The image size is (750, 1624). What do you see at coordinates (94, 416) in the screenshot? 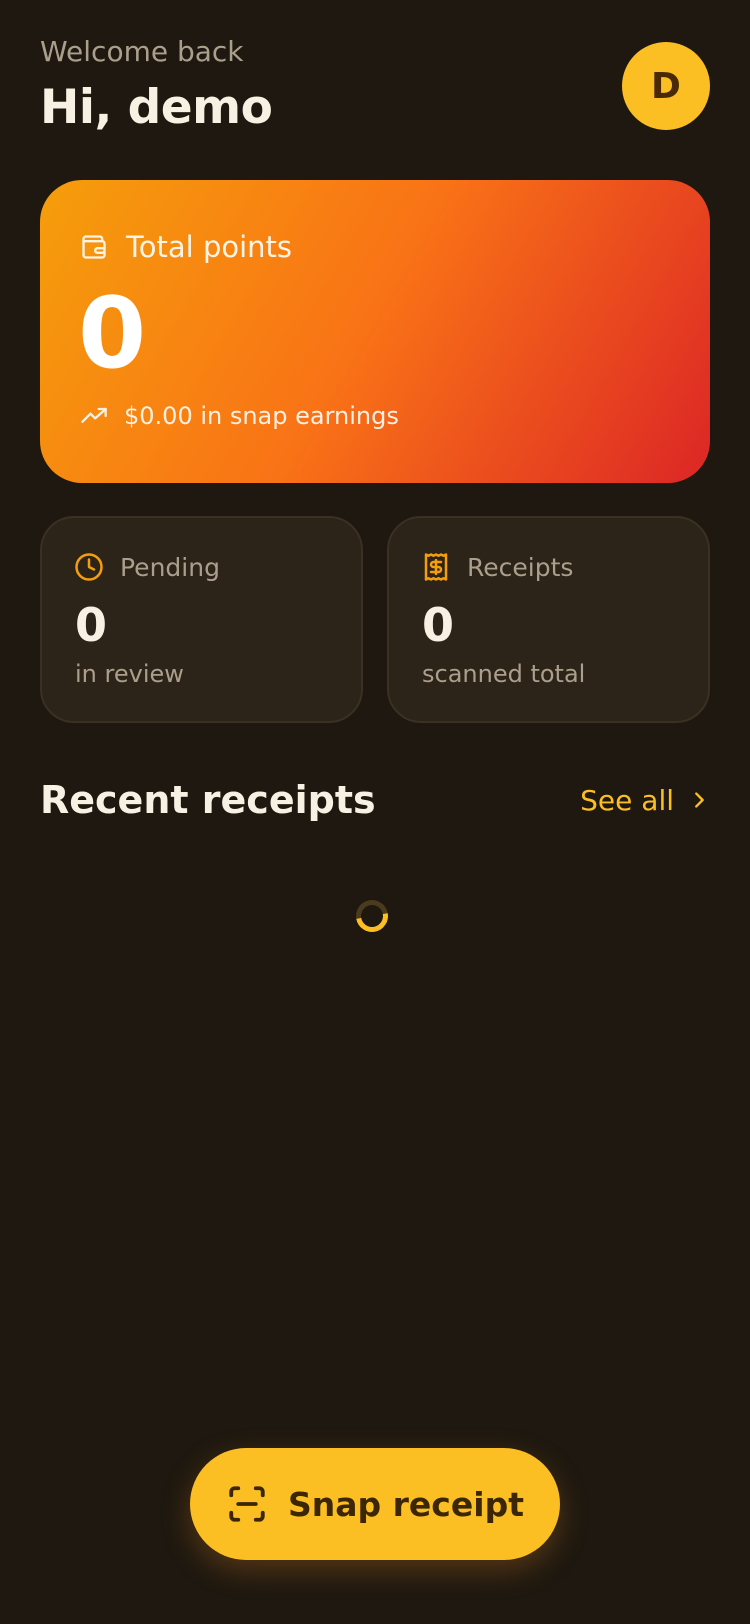
I see `trending-up-icon` at bounding box center [94, 416].